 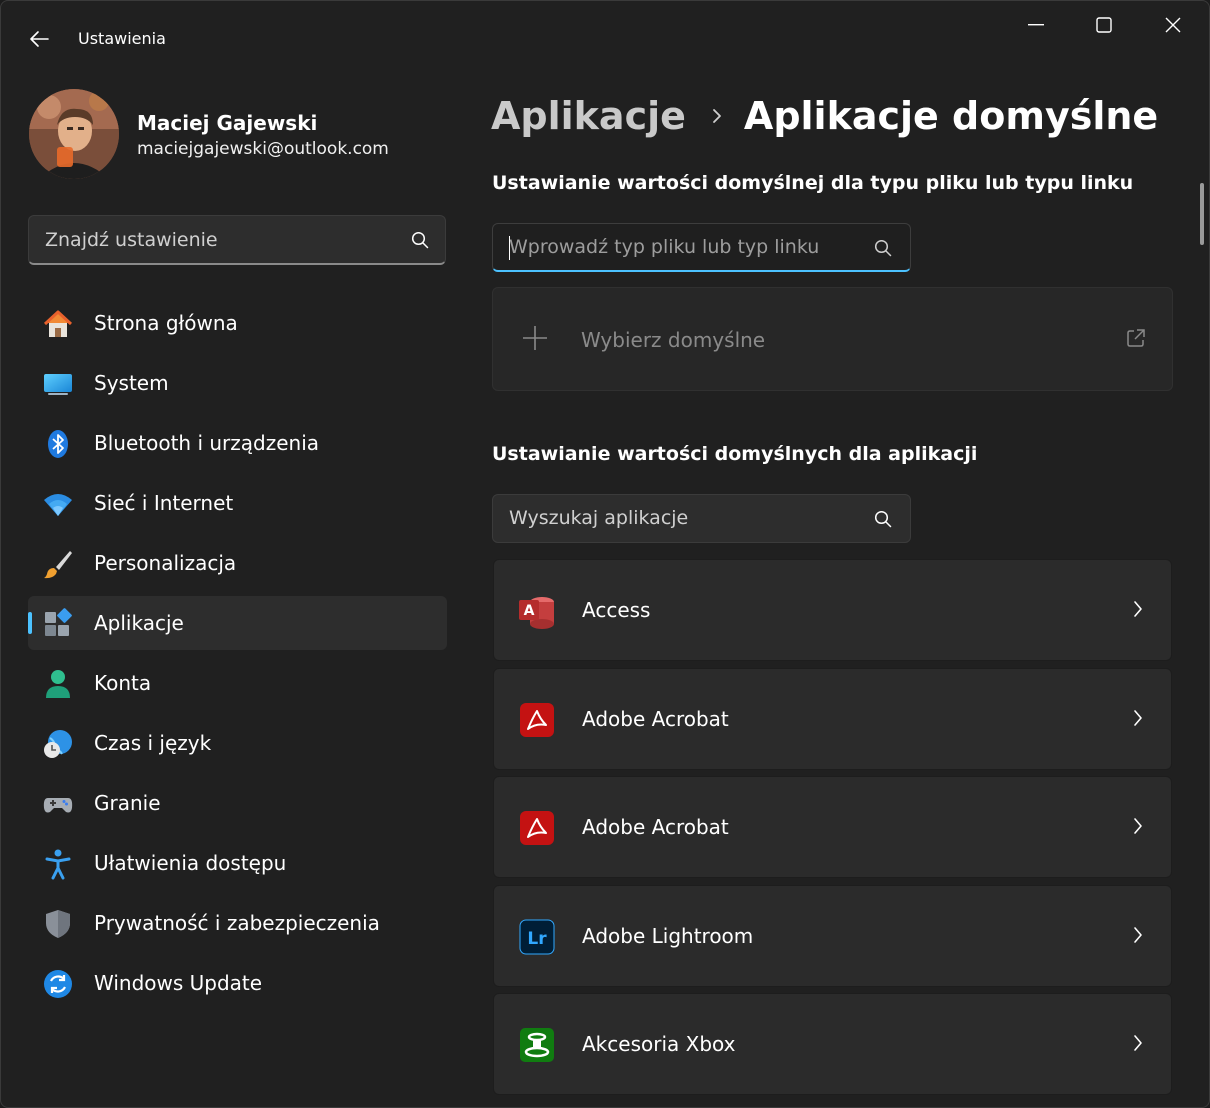 What do you see at coordinates (58, 804) in the screenshot?
I see `gamepad-icon` at bounding box center [58, 804].